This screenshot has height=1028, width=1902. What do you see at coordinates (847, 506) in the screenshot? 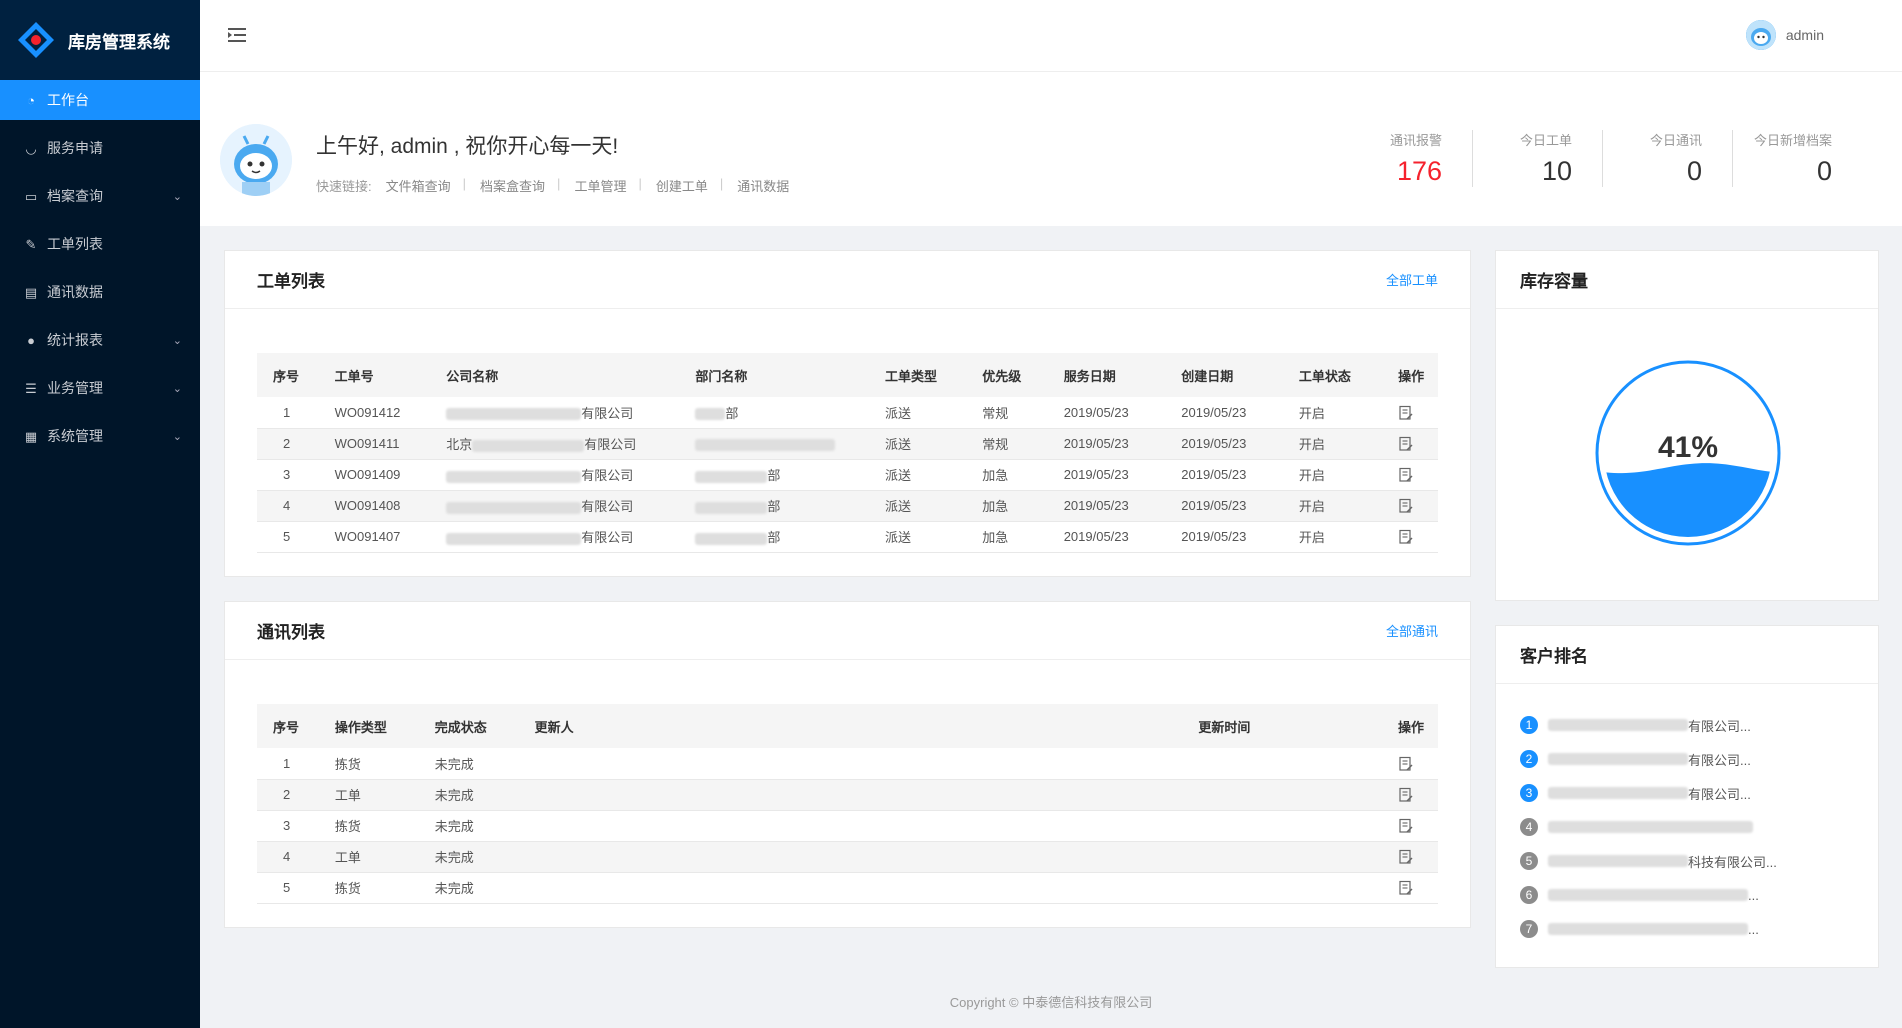
I see `table-row: 4 WO091408 有限公司部派送 加急 2019/05/23 2019/05/23 开启` at bounding box center [847, 506].